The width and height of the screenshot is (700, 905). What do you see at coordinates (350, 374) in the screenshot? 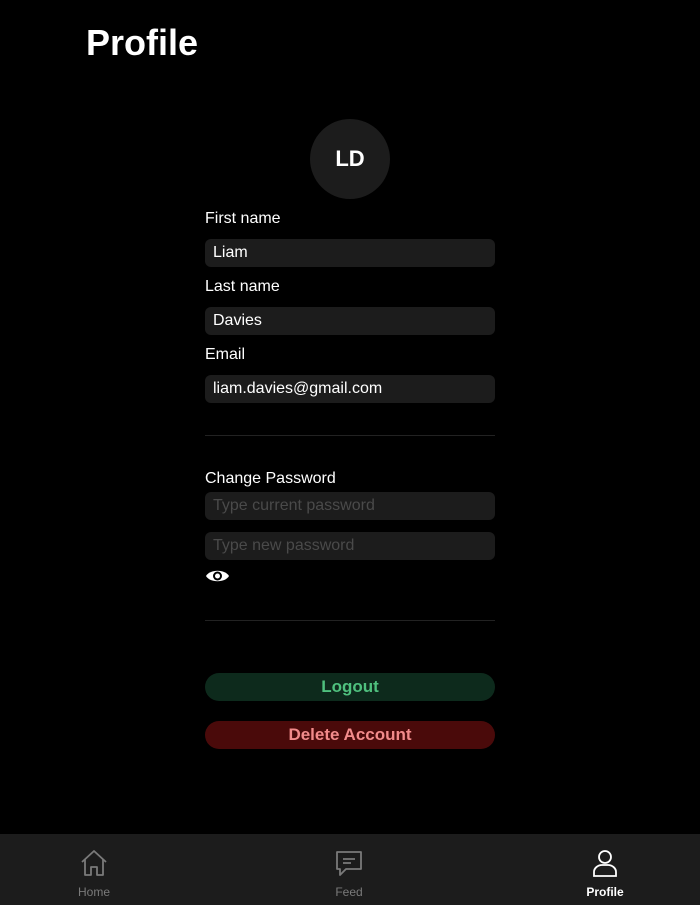
I see `email-group: Email` at bounding box center [350, 374].